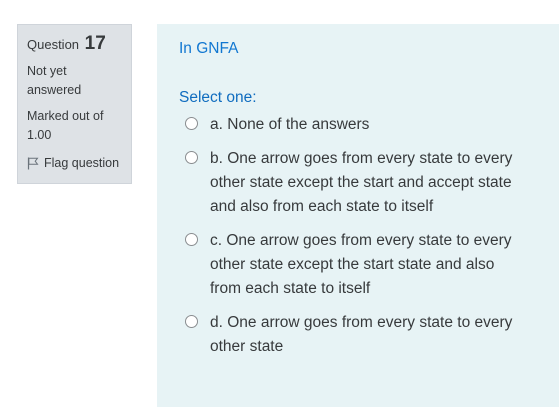 The height and width of the screenshot is (410, 559). I want to click on option-b-letter: b., so click(216, 158).